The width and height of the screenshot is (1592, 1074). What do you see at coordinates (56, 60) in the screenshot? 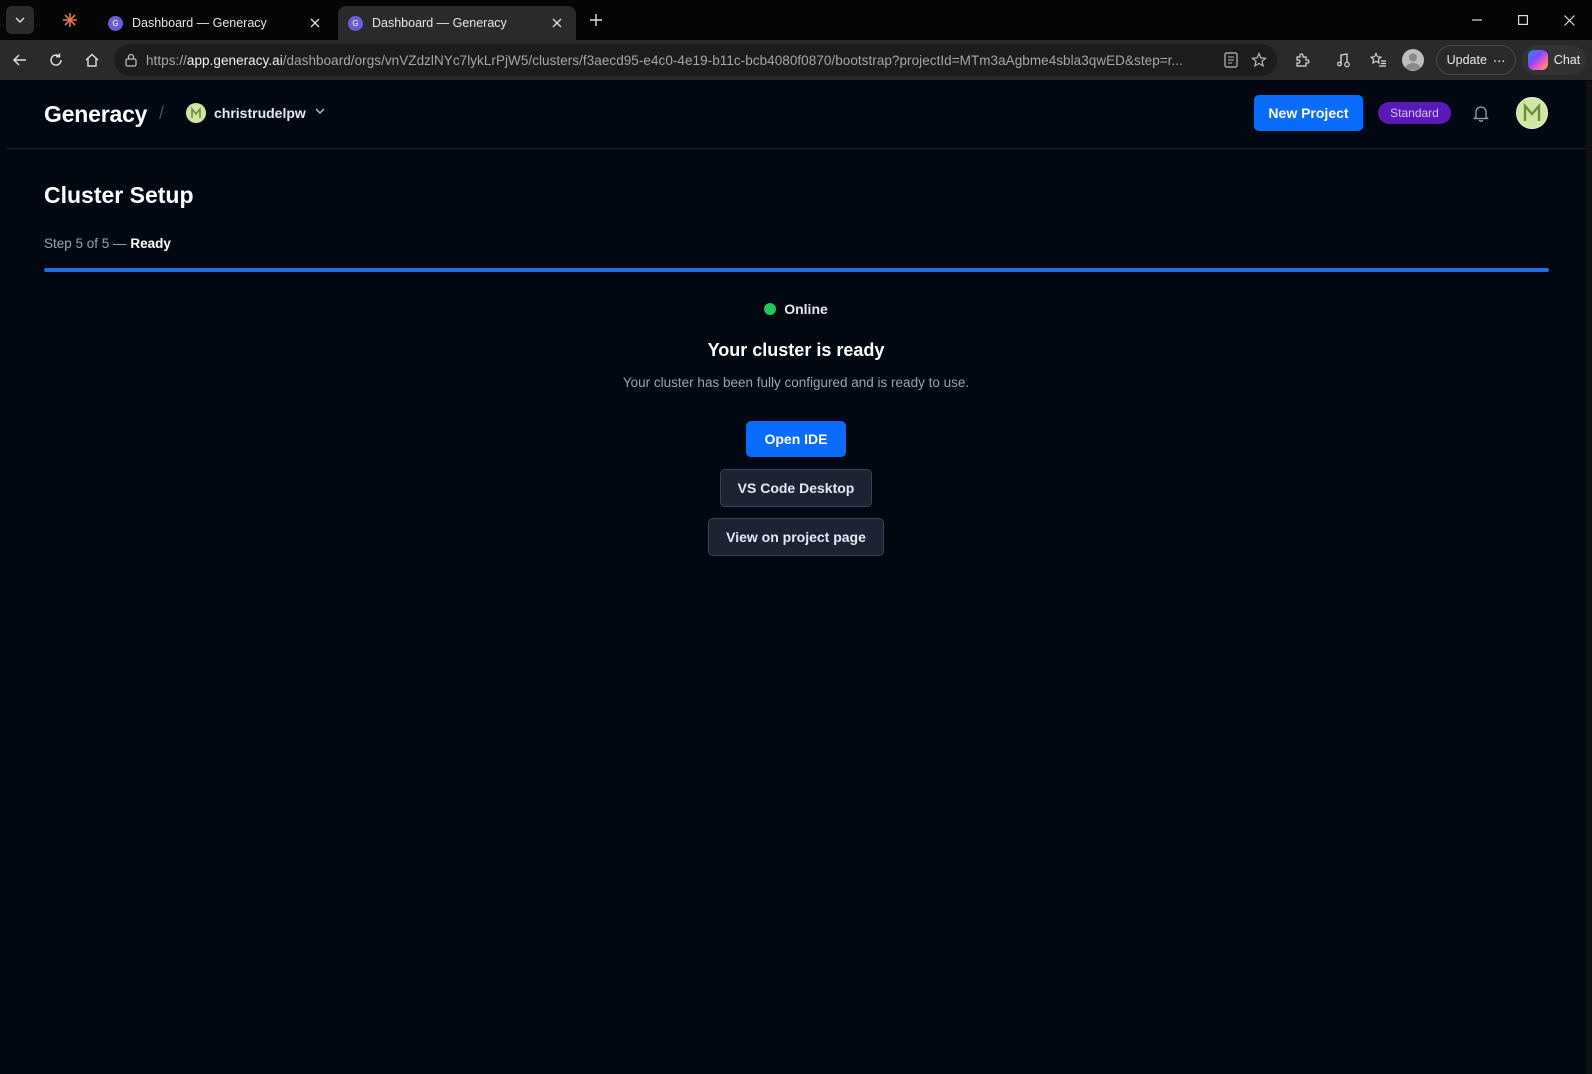
I see `reload-icon` at bounding box center [56, 60].